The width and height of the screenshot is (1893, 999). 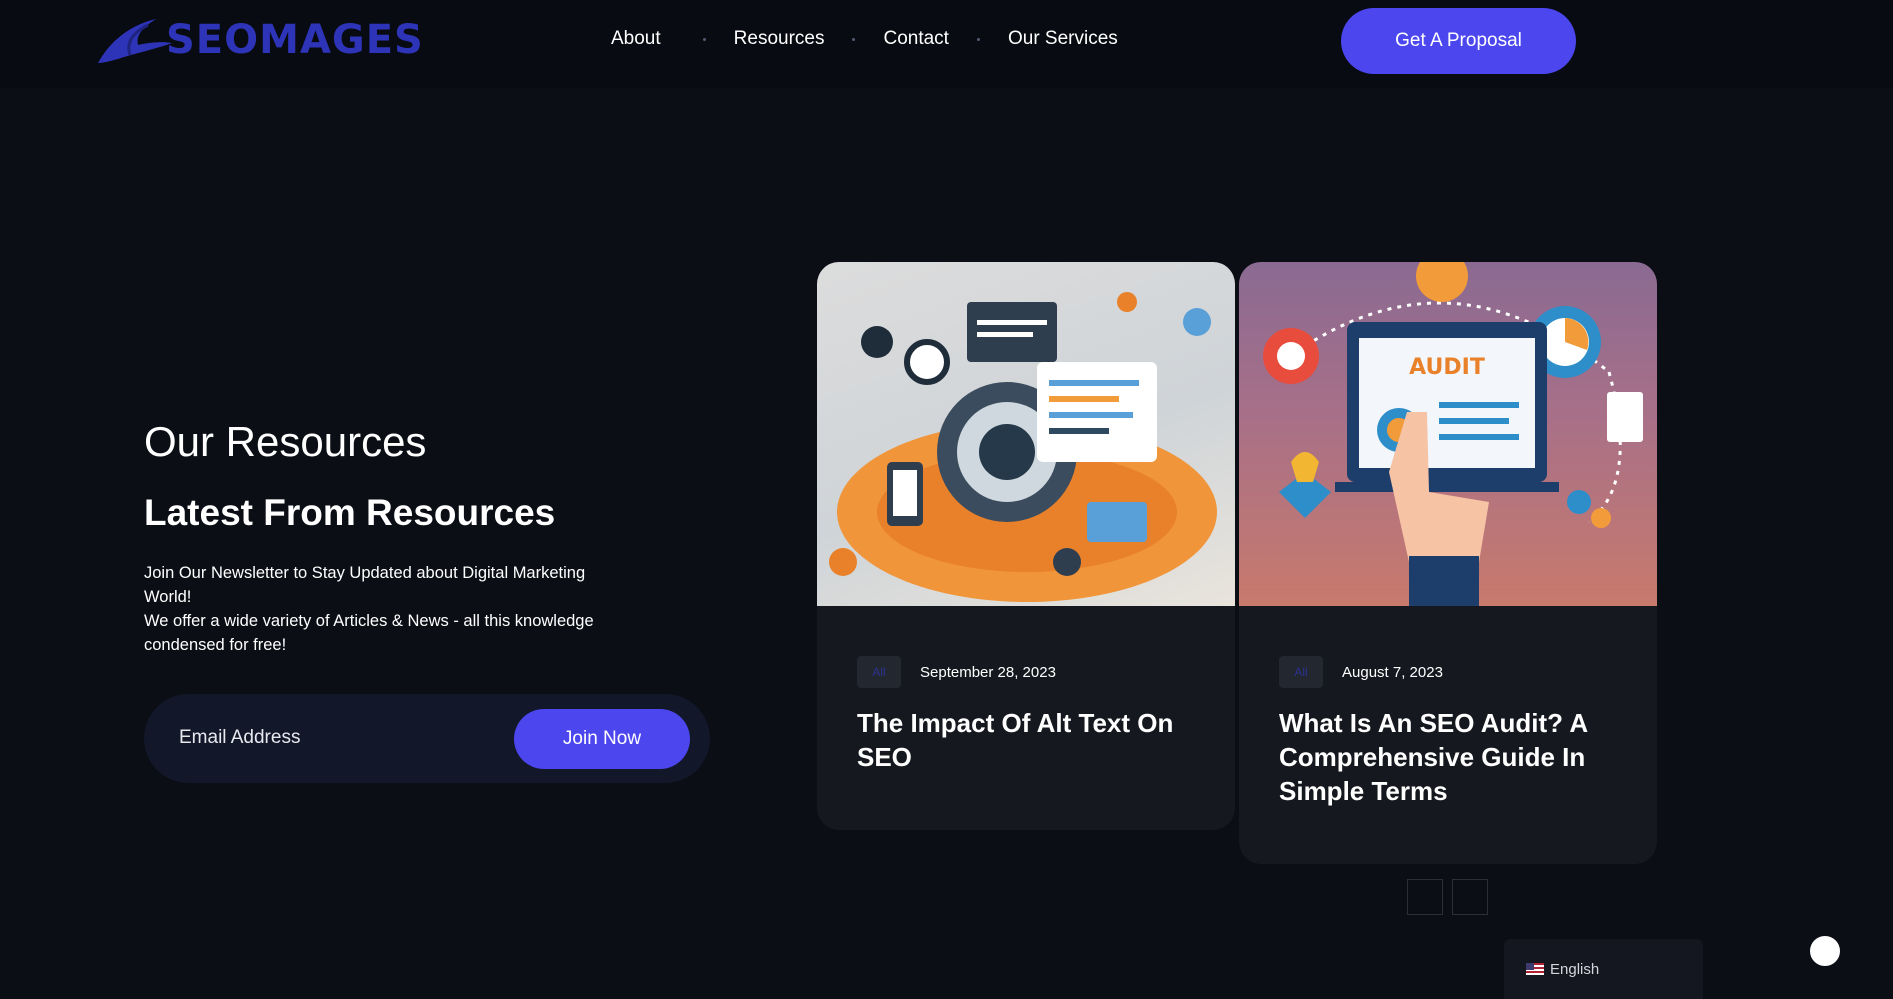 I want to click on main-nav: About Resources Contact Our Services, so click(x=864, y=39).